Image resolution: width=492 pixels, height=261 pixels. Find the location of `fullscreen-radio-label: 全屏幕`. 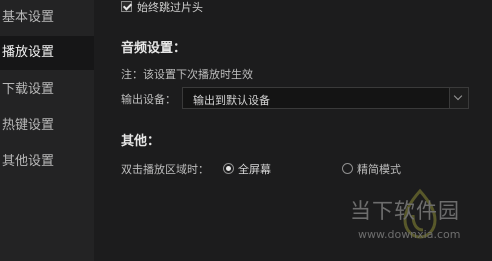

fullscreen-radio-label: 全屏幕 is located at coordinates (254, 169).